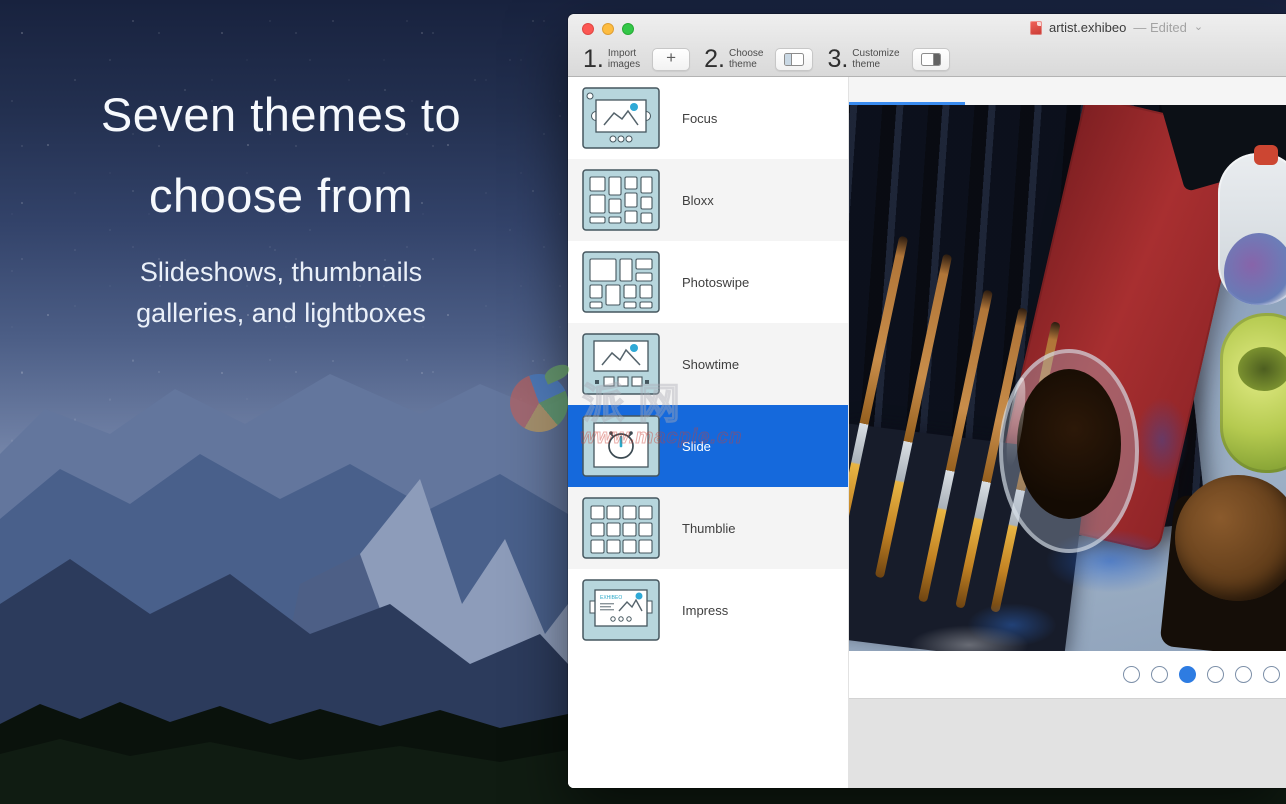 The width and height of the screenshot is (1286, 804). Describe the element at coordinates (621, 364) in the screenshot. I see `showtime-theme-icon` at that location.